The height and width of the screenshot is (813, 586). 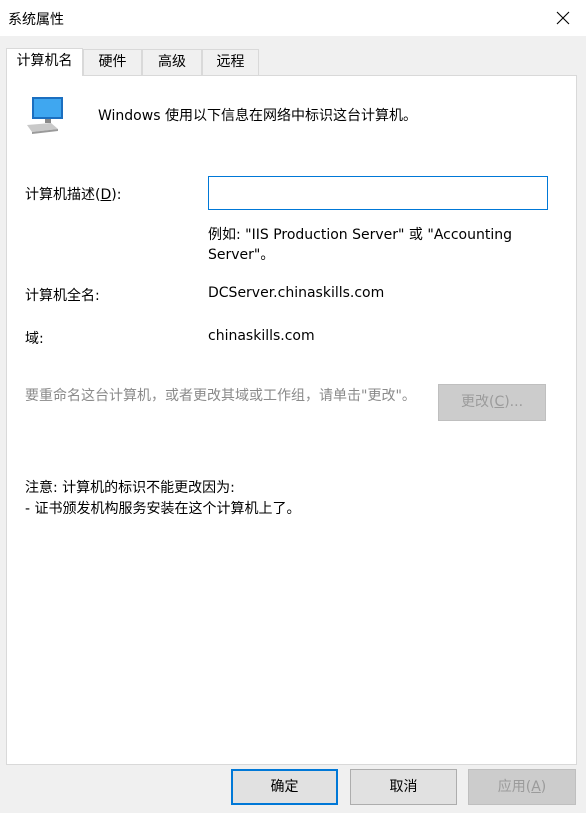 I want to click on rename-instruction-text: 要重命名这台计算机，或者更改其域或工作组，请单击"更改"。, so click(x=220, y=396).